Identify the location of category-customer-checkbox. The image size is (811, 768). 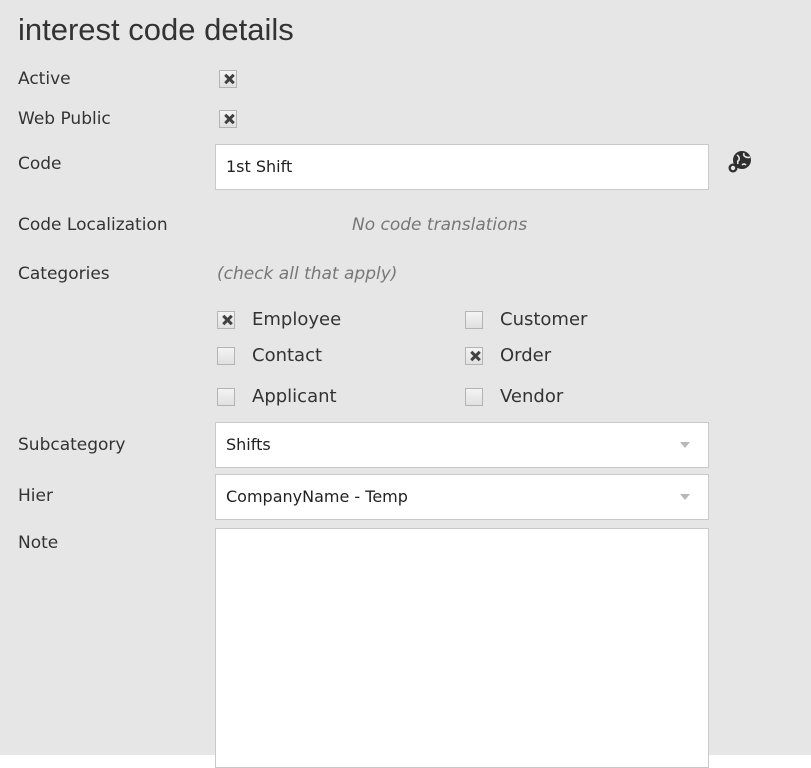
(474, 320).